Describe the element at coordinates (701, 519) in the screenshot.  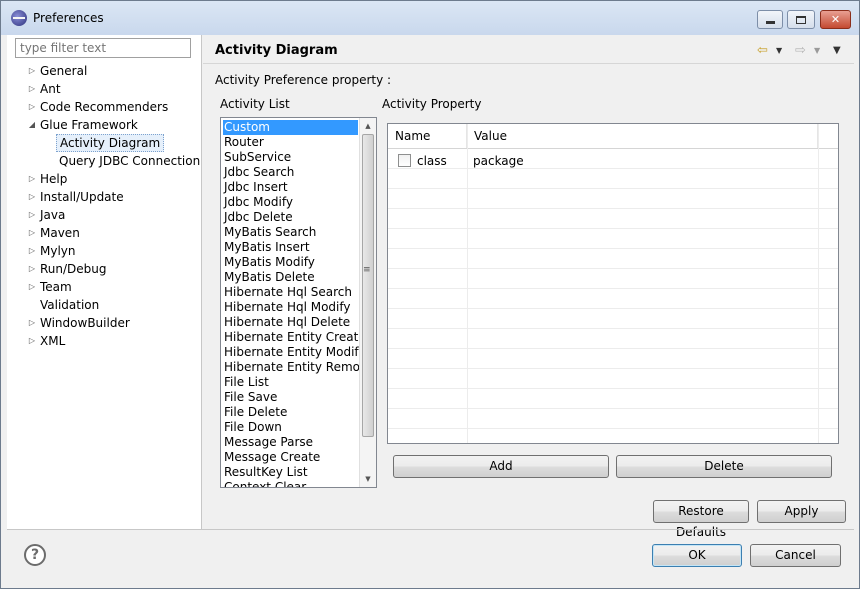
I see `restore-defaults-button: Restore Defaults` at that location.